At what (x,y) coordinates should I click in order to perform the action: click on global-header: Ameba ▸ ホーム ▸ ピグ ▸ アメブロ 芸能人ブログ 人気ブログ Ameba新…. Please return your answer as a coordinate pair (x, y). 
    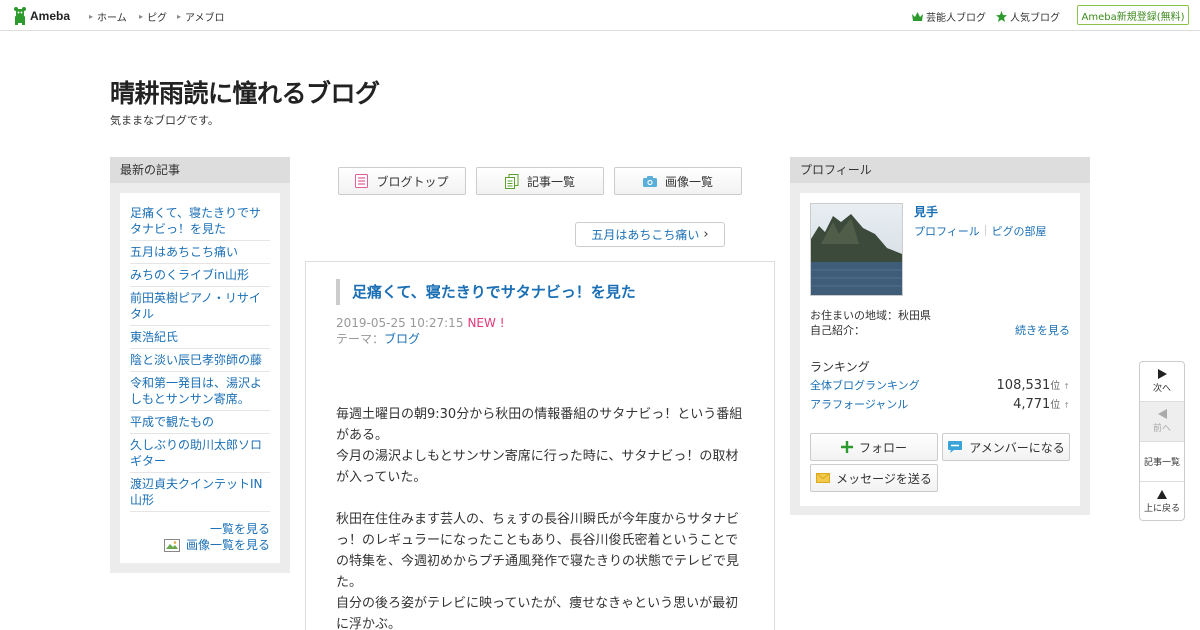
    Looking at the image, I should click on (600, 15).